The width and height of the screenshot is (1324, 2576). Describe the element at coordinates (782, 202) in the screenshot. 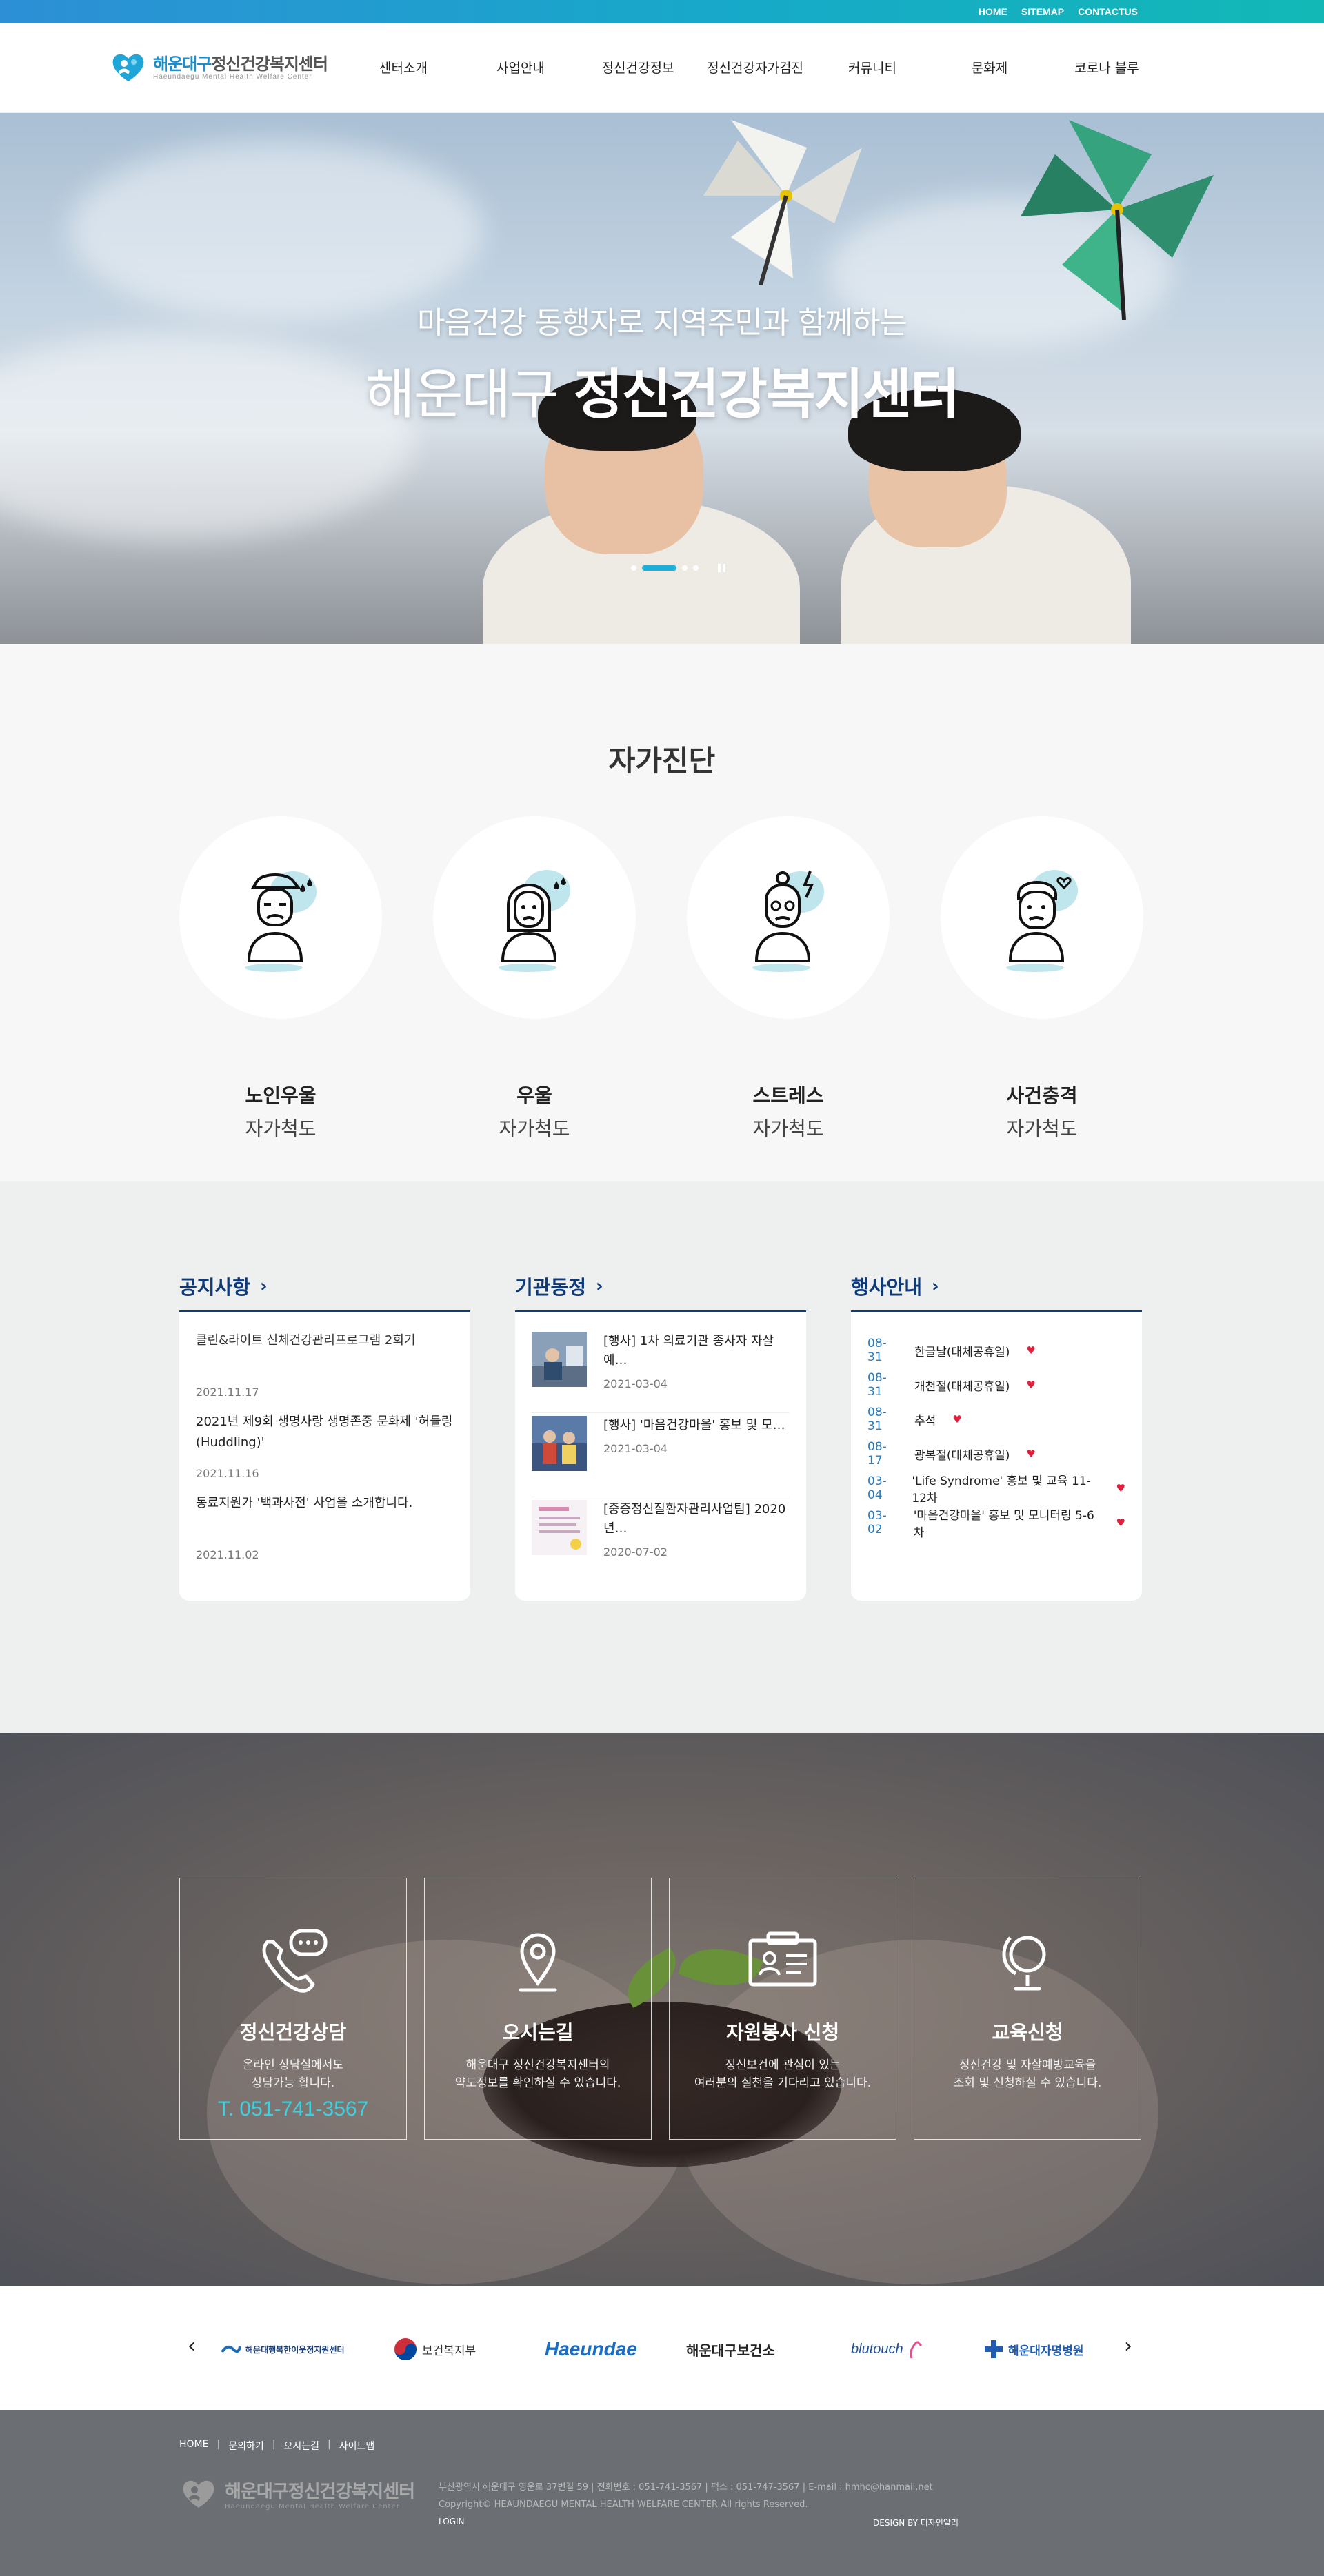

I see `white-pinwheel-icon` at that location.